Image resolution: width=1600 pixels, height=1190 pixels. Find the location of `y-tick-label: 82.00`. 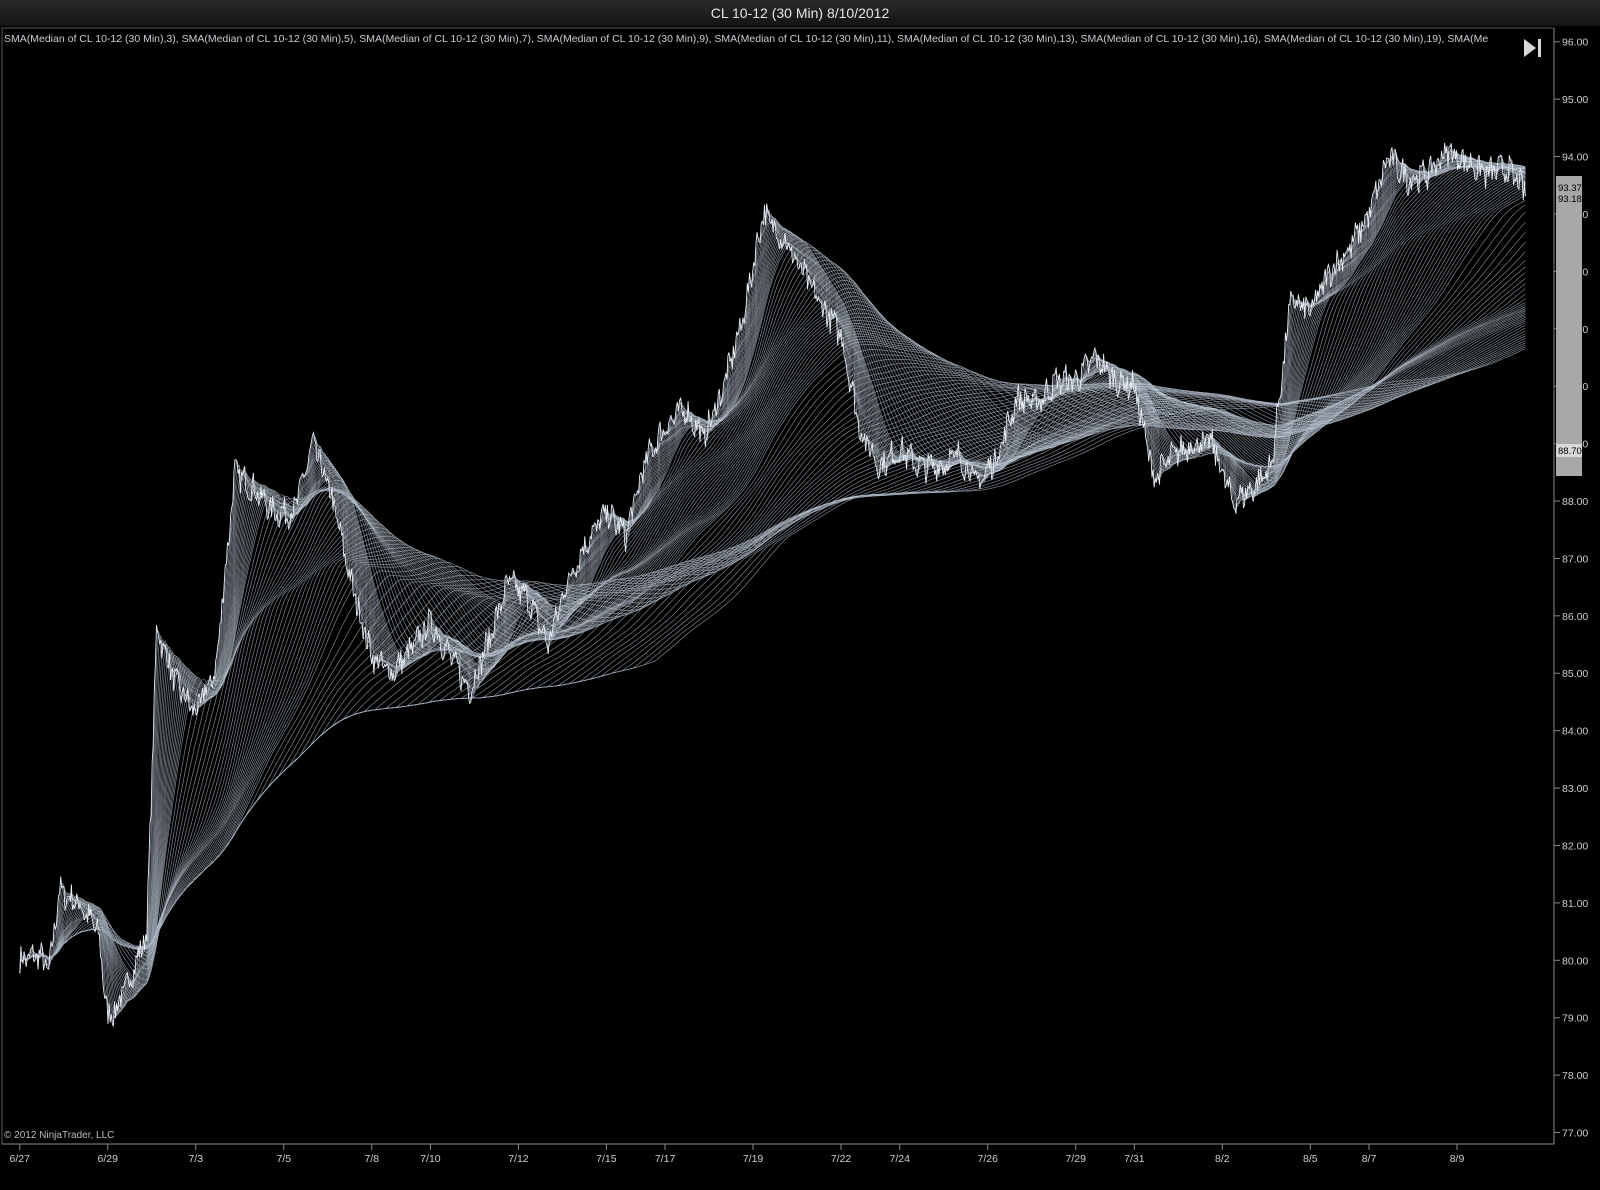

y-tick-label: 82.00 is located at coordinates (1575, 846).